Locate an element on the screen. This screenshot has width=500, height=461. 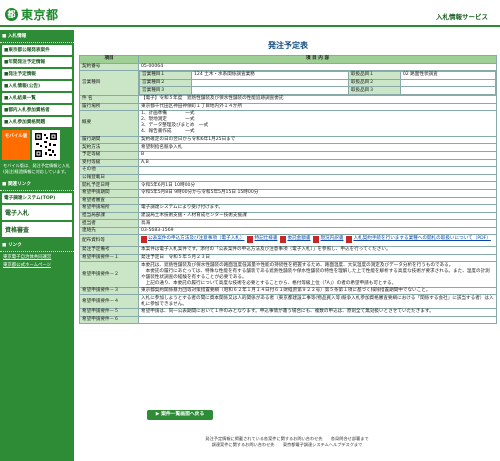
tokyo-logo: 都 東京都 is located at coordinates (32, 14).